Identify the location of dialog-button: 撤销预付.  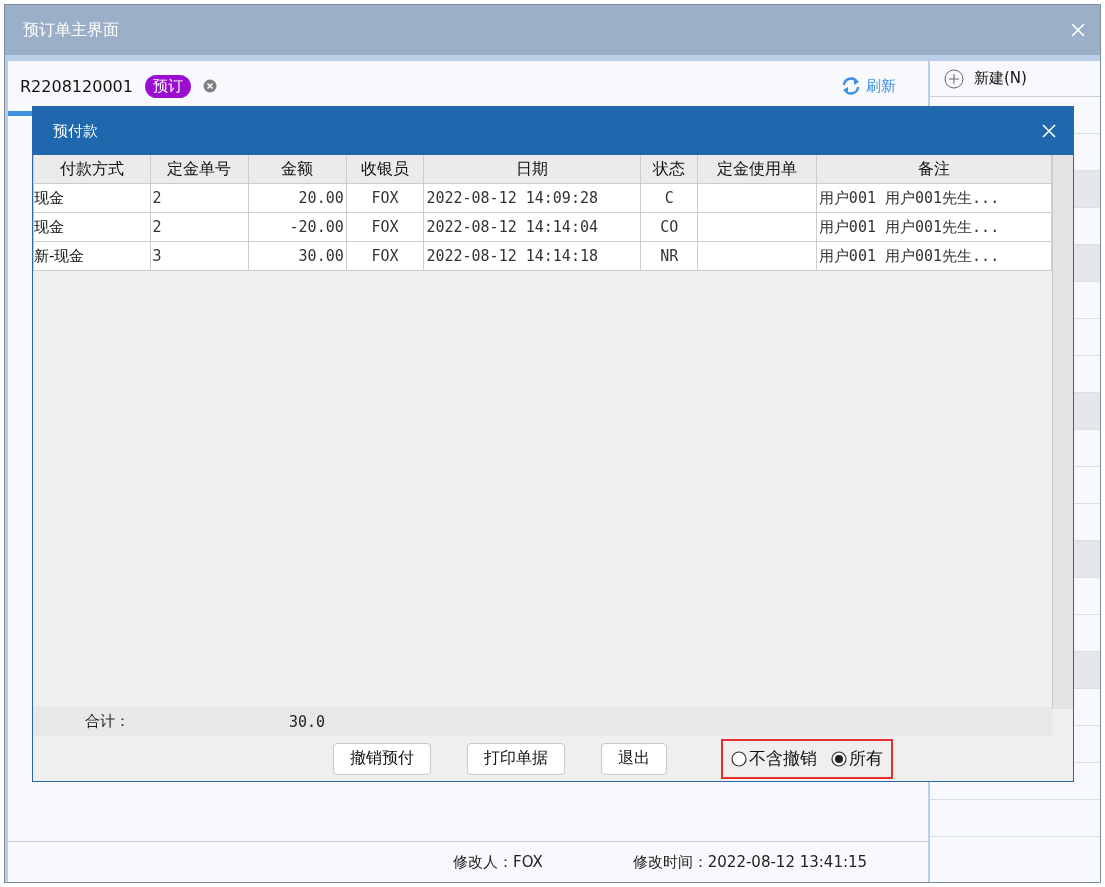
(382, 758).